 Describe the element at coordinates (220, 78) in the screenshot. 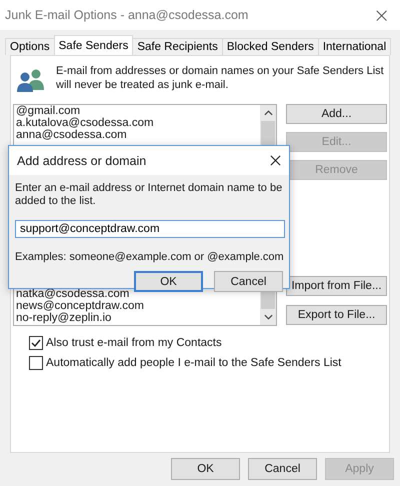

I see `description-text: E-mail from addresses or domain names on your Safe Senders List will never be treated as junk e-mail.` at that location.